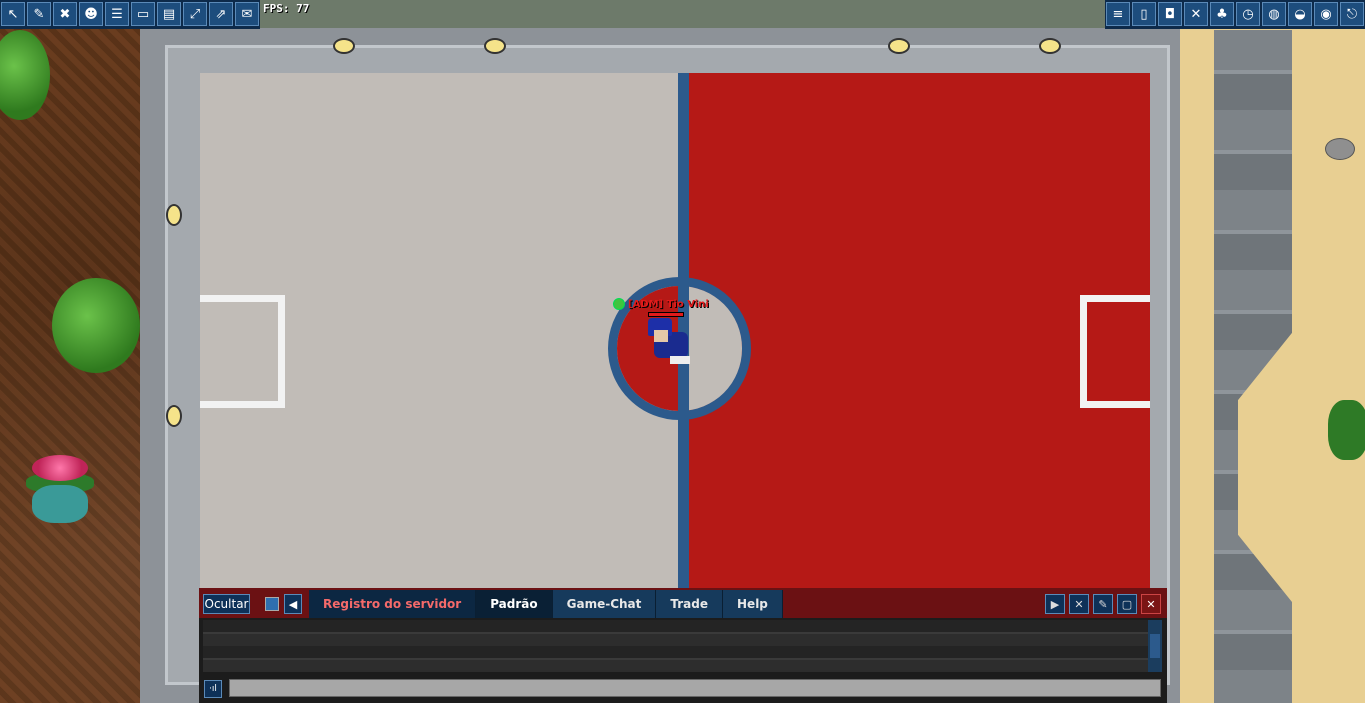 This screenshot has height=703, width=1365. Describe the element at coordinates (221, 14) in the screenshot. I see `external-icon: ⇗` at that location.